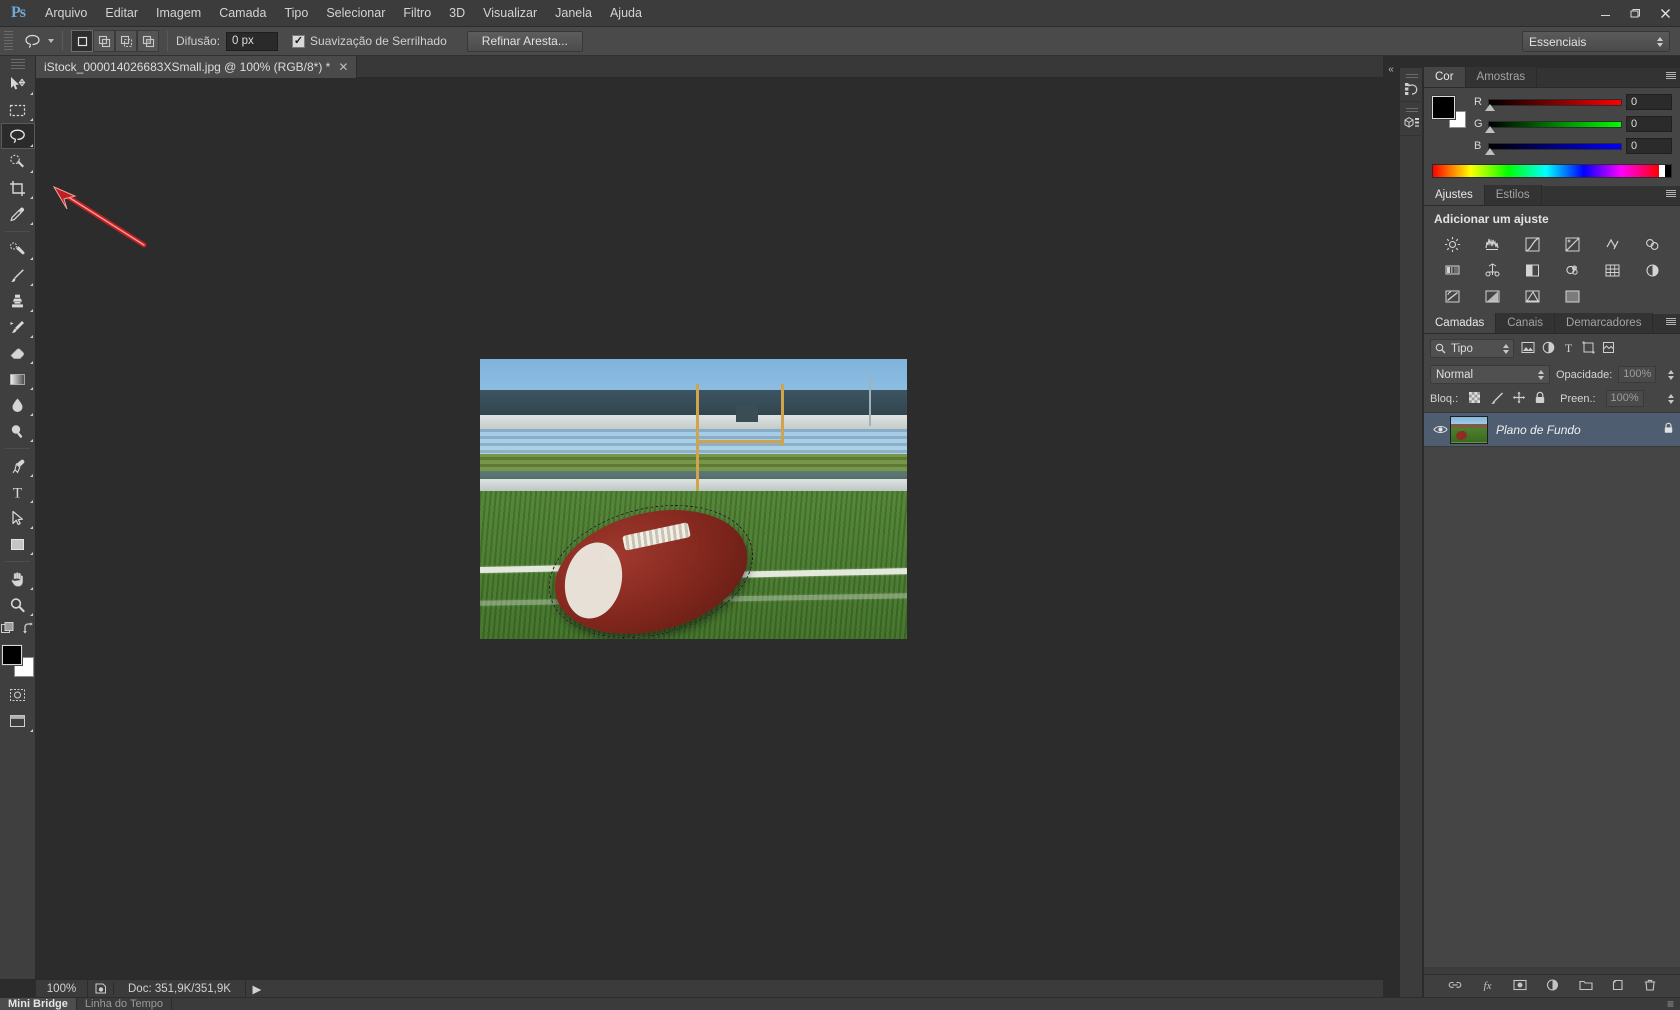  What do you see at coordinates (51, 41) in the screenshot?
I see `tool-preset-chevron-icon` at bounding box center [51, 41].